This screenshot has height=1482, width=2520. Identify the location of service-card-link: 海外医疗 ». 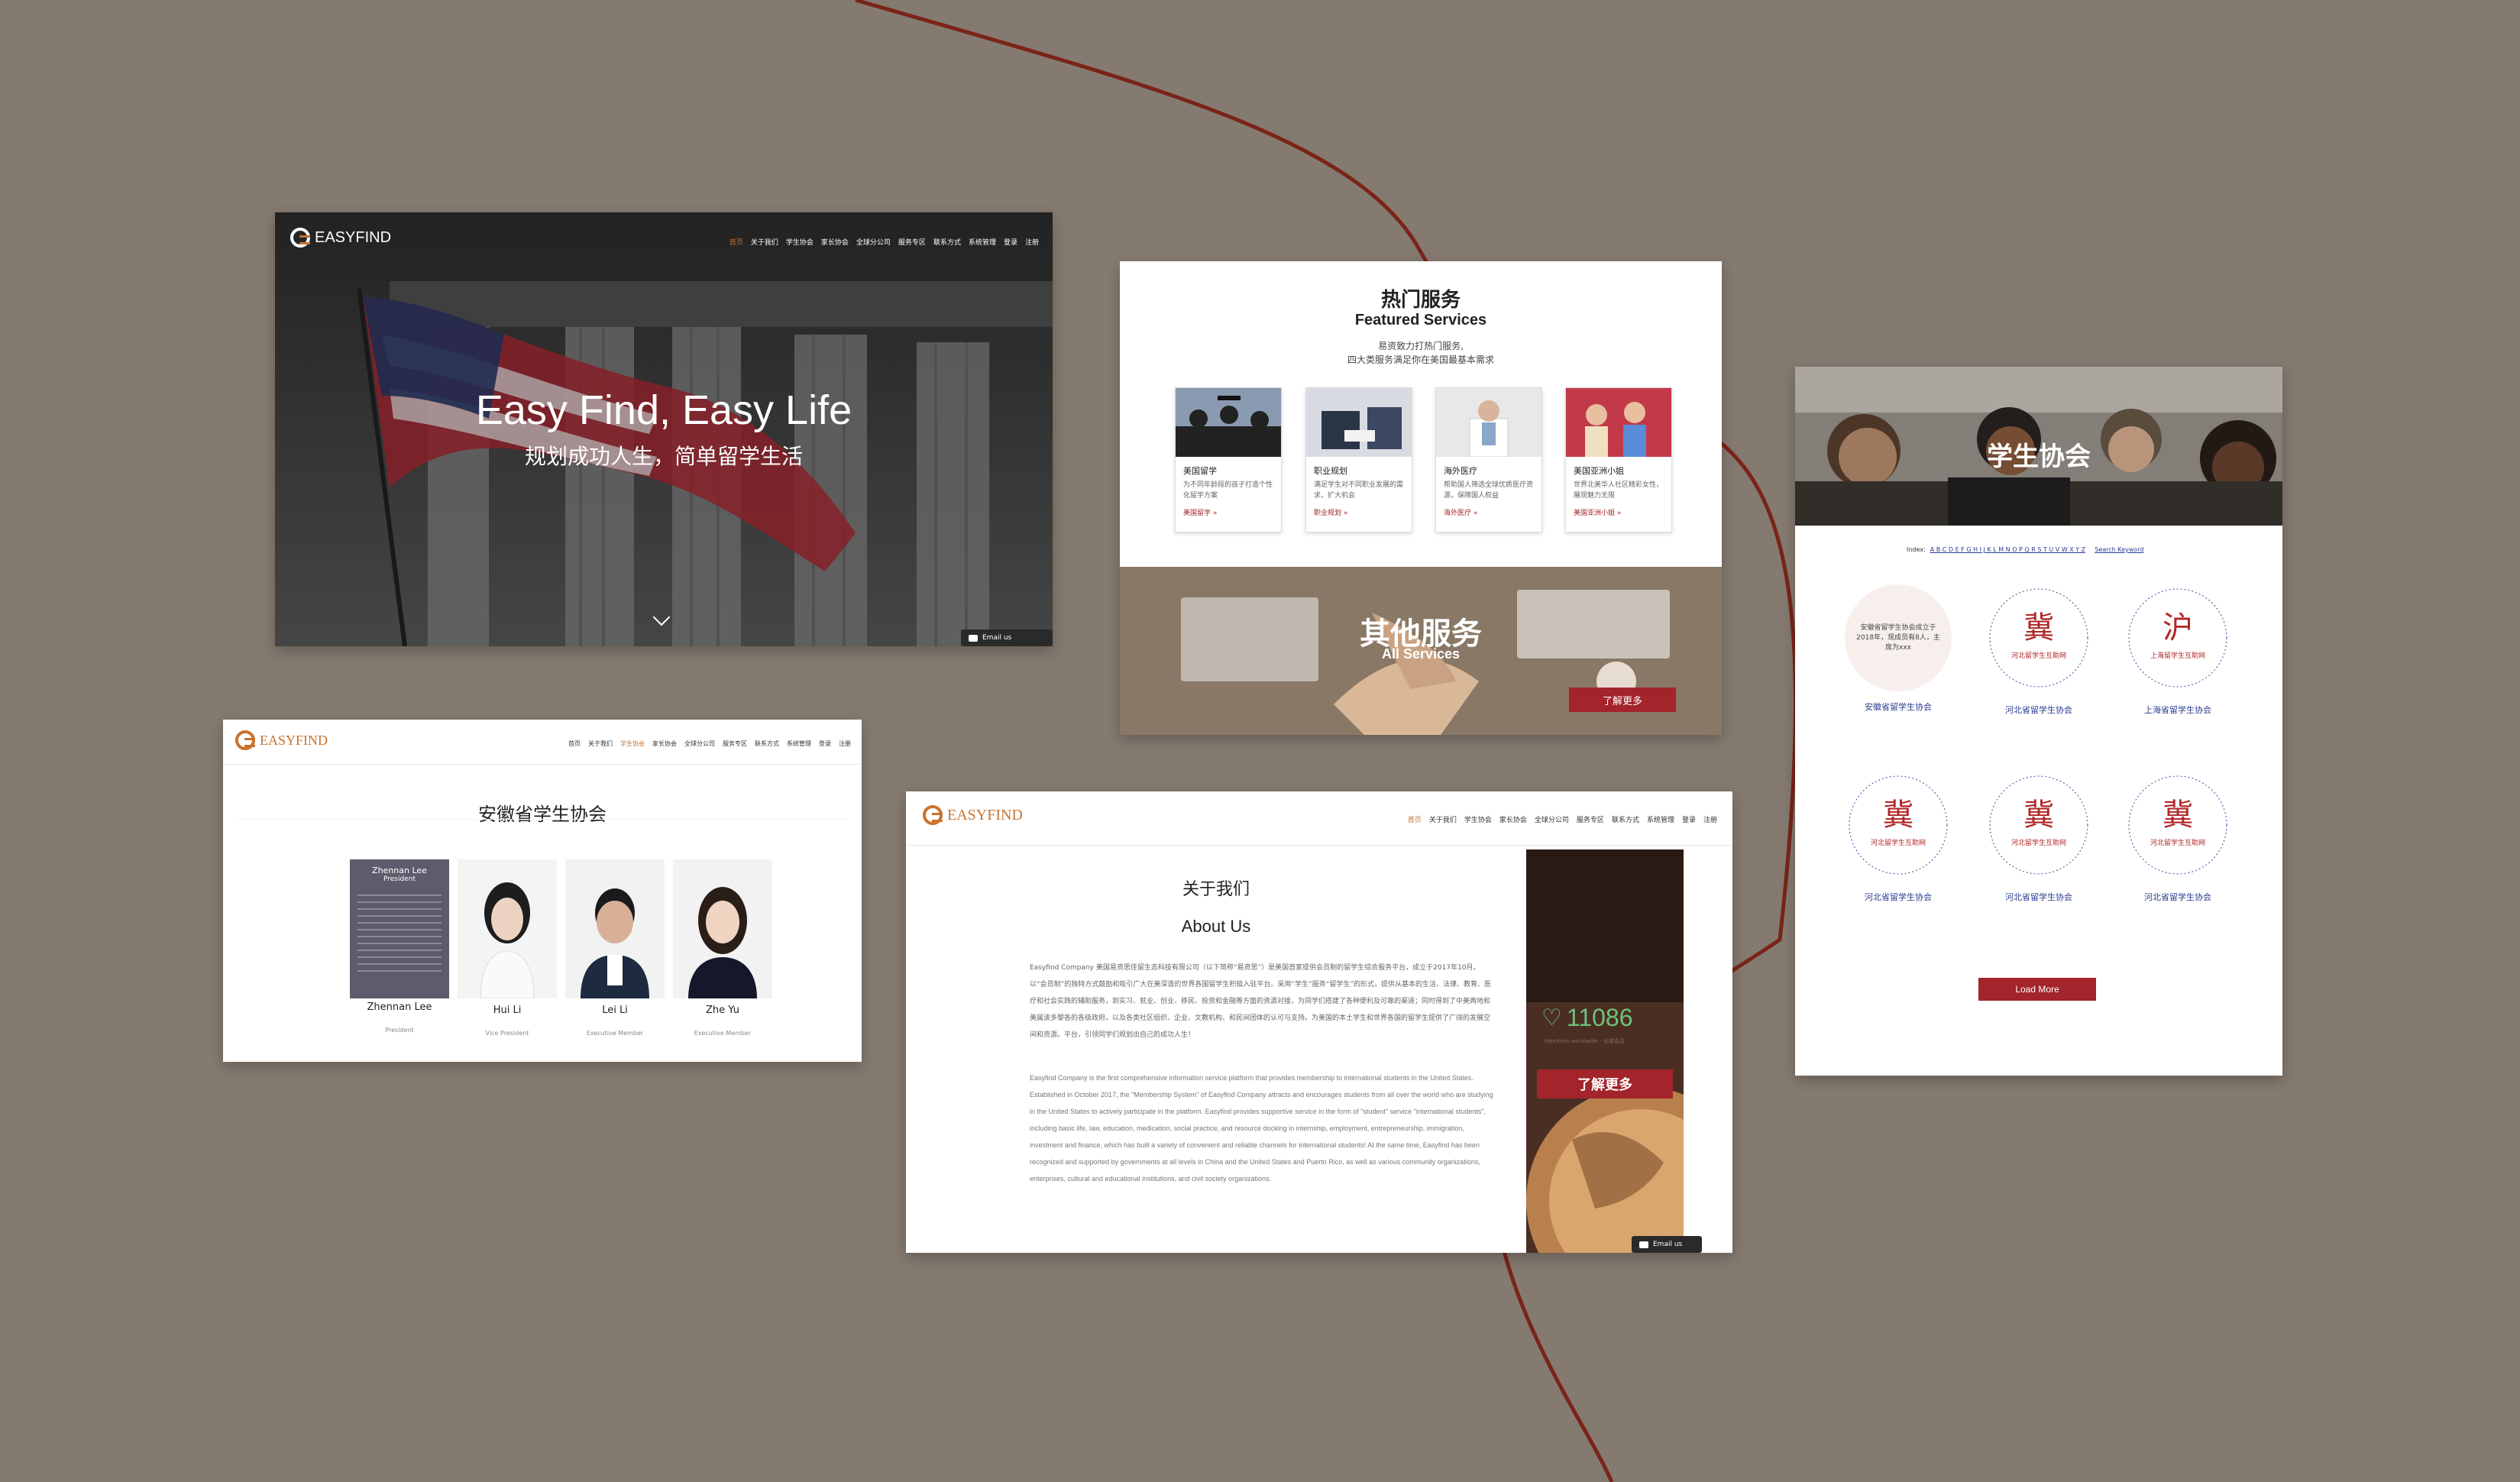
(1489, 512).